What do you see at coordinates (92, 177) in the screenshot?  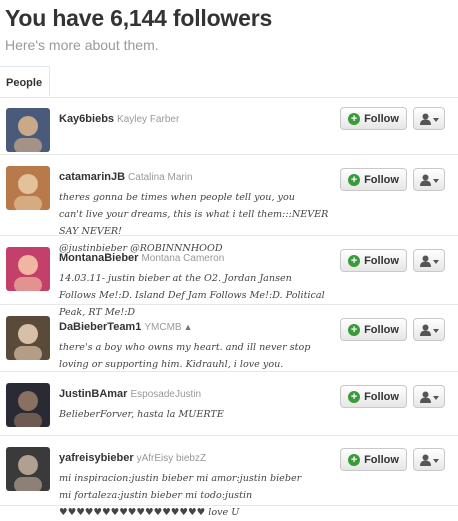 I see `username-link: catamarinJB` at bounding box center [92, 177].